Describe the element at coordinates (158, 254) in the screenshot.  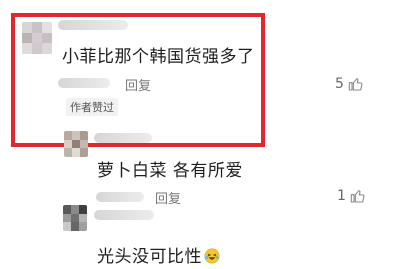
I see `comment-text: 光头没可比性` at that location.